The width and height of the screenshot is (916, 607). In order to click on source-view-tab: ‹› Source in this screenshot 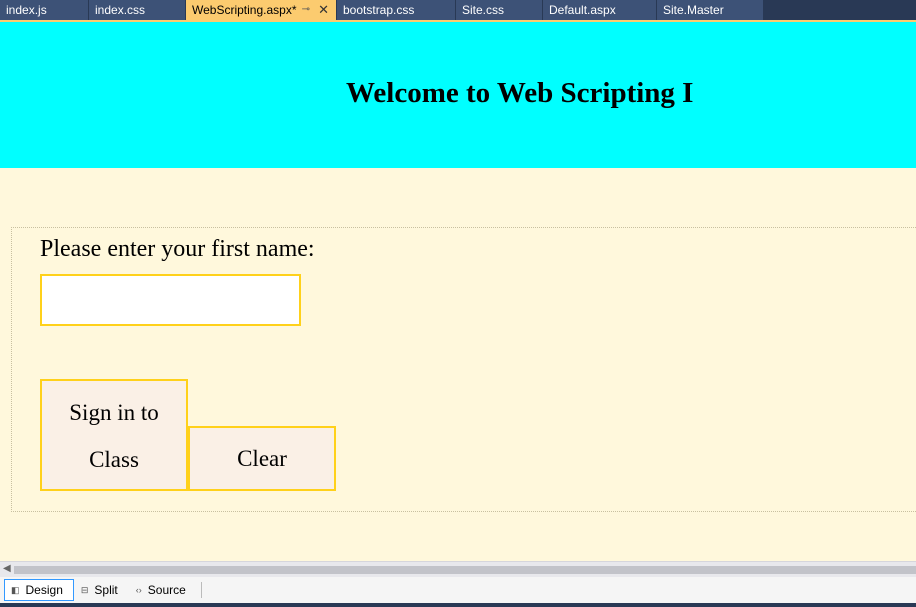, I will do `click(163, 590)`.